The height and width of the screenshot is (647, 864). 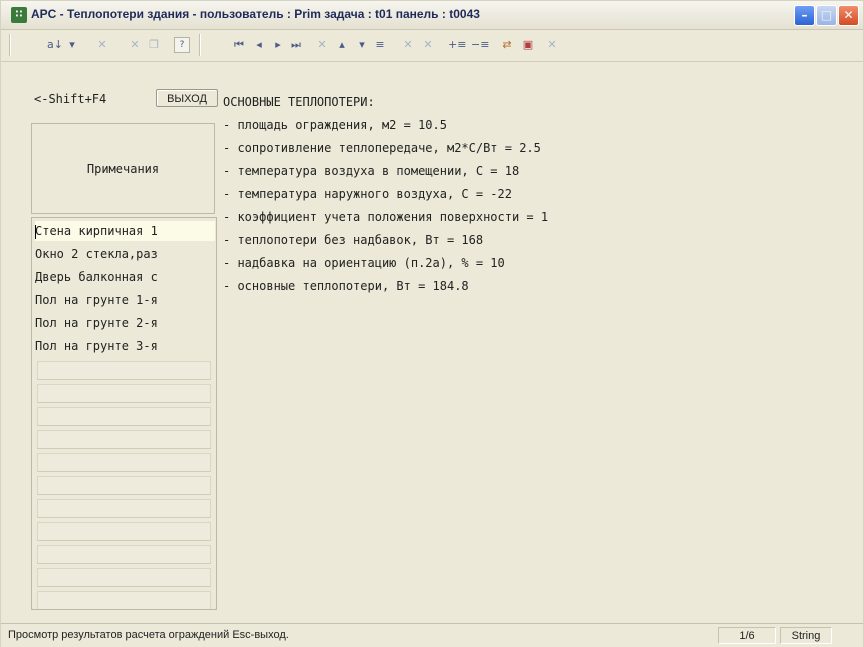 What do you see at coordinates (102, 45) in the screenshot?
I see `delete-icon: ✕` at bounding box center [102, 45].